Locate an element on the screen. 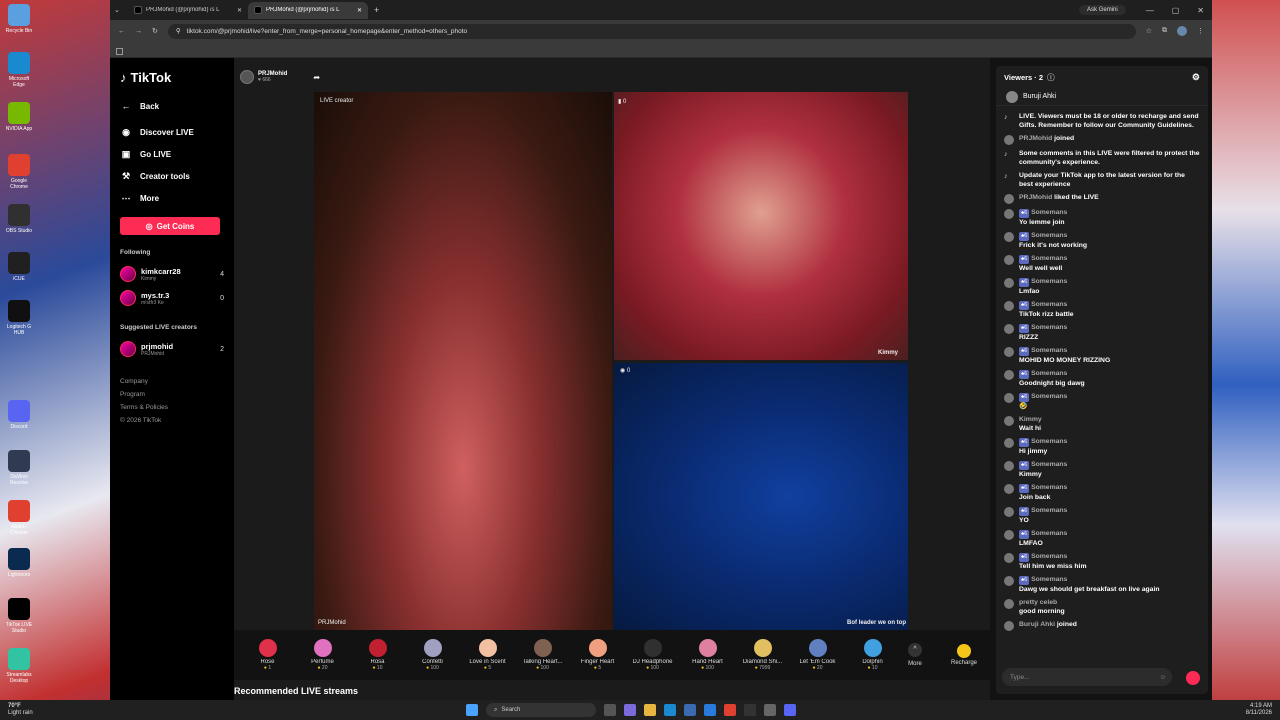 The image size is (1280, 720). info-icon: ⓘ is located at coordinates (1051, 77).